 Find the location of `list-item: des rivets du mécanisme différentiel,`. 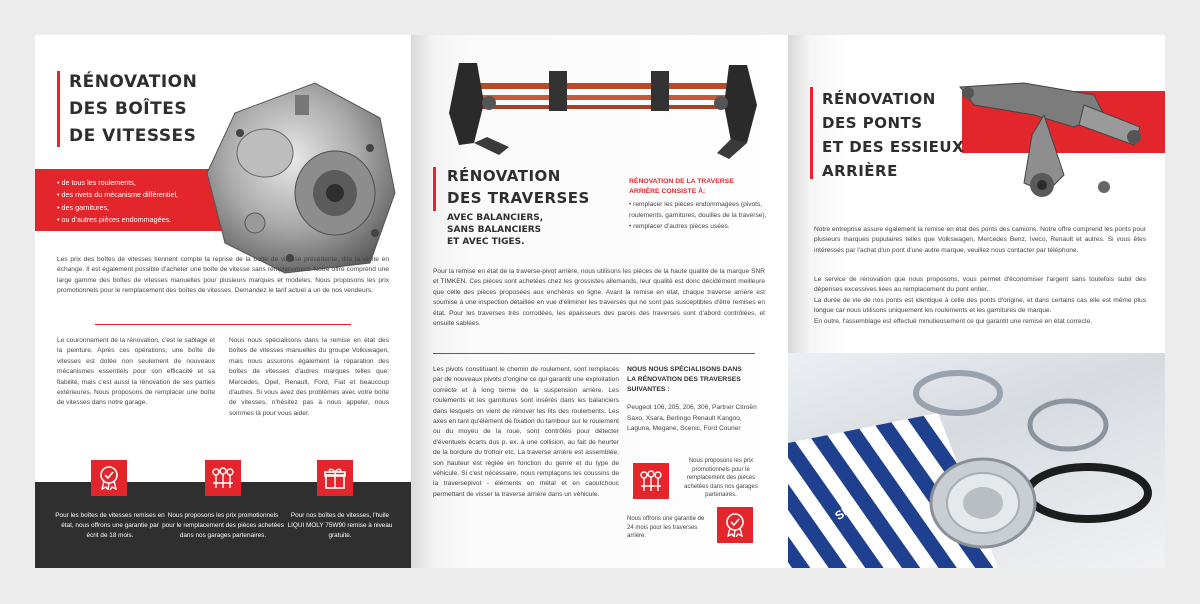

list-item: des rivets du mécanisme différentiel, is located at coordinates (118, 195).